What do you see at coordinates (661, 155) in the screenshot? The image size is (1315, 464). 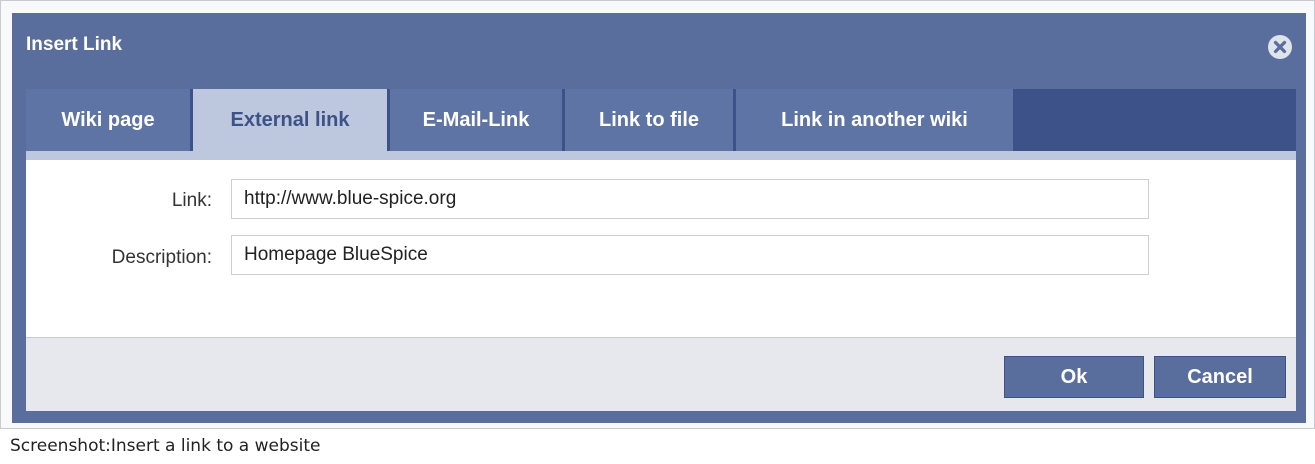 I see `tab-strip` at bounding box center [661, 155].